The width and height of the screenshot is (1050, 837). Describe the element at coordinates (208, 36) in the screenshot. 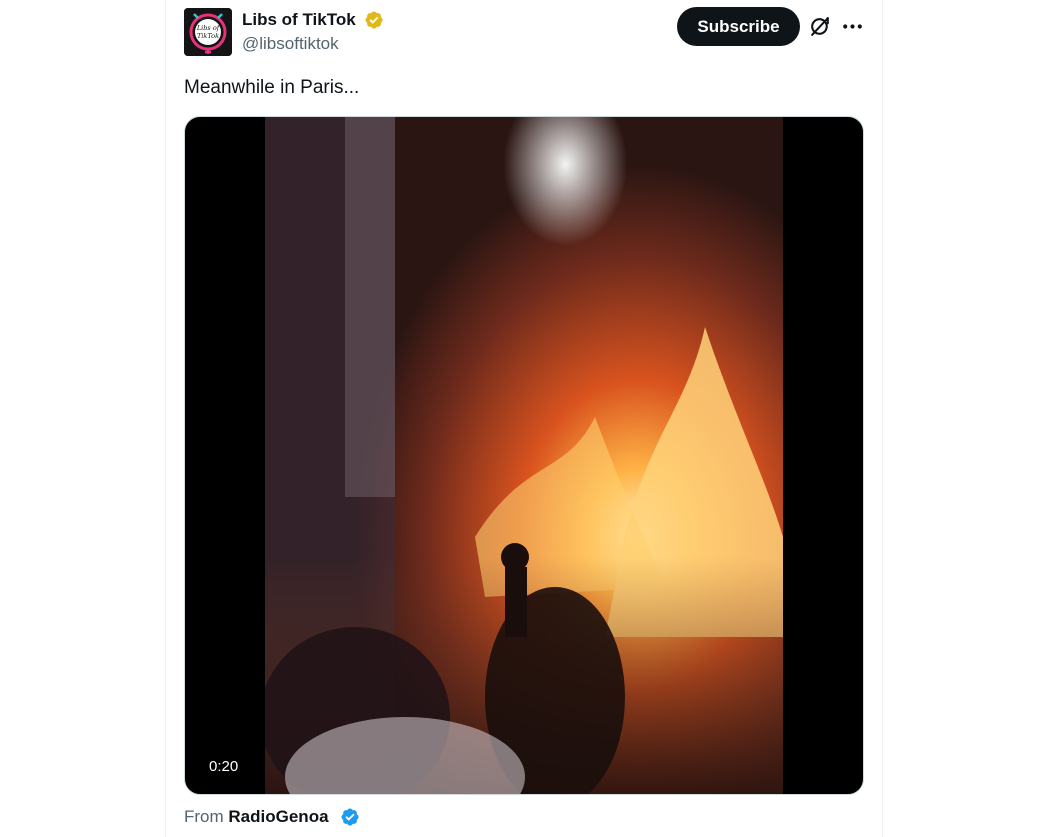

I see `svg-text: TikTok` at that location.